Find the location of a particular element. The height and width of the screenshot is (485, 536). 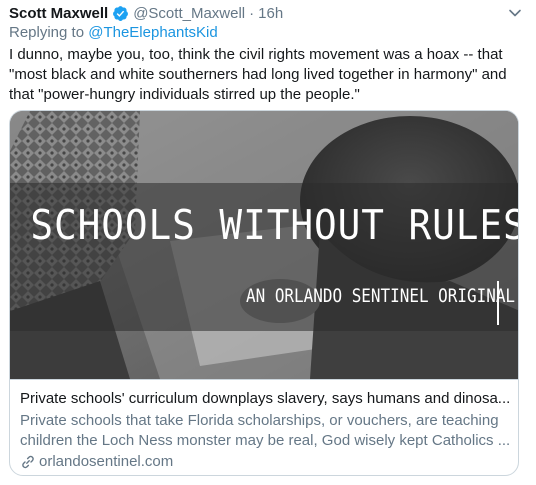

card-domain-text: orlandosentinel.com is located at coordinates (106, 462).